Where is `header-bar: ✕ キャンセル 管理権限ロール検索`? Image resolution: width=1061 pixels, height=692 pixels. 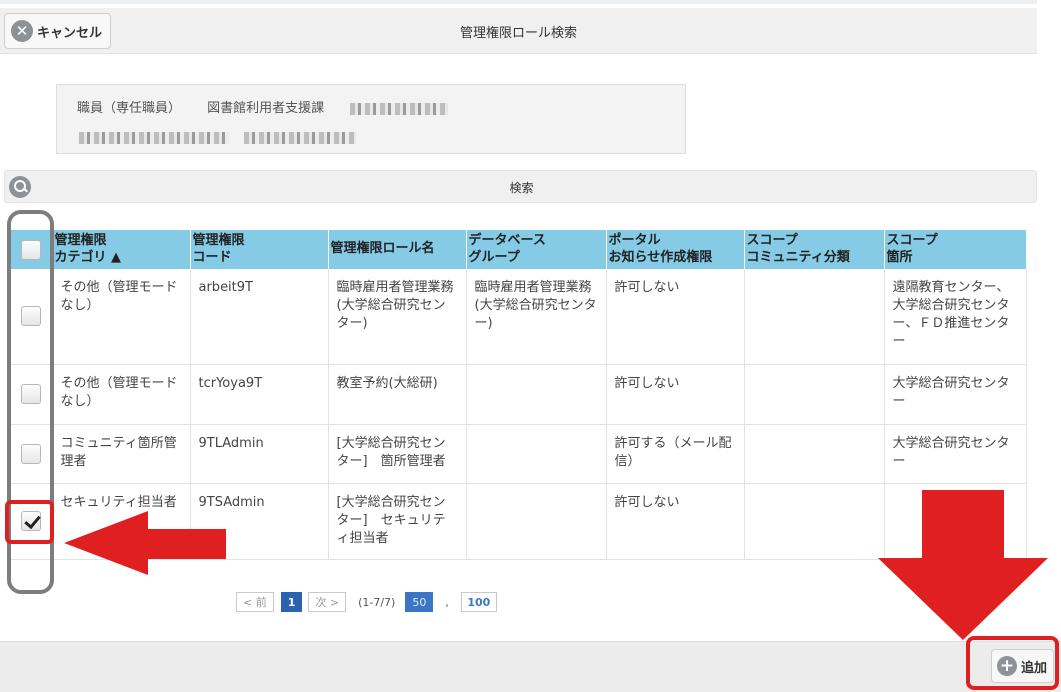
header-bar: ✕ キャンセル 管理権限ロール検索 is located at coordinates (518, 31).